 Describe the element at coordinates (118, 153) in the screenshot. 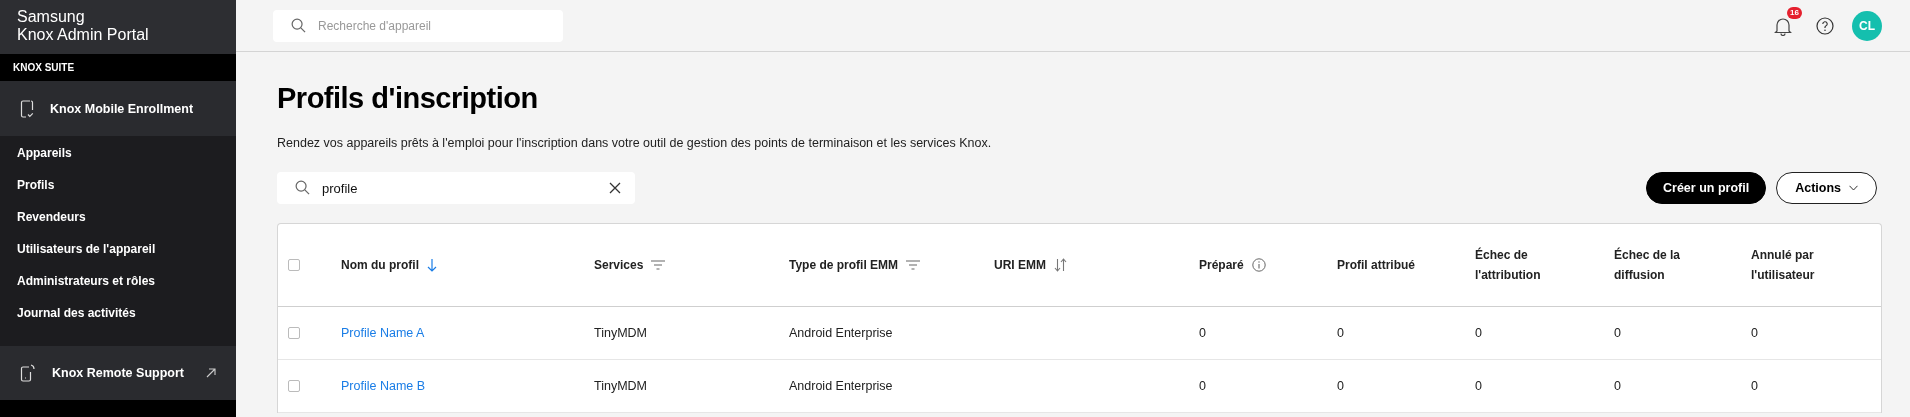

I see `nav-item: Appareils` at that location.